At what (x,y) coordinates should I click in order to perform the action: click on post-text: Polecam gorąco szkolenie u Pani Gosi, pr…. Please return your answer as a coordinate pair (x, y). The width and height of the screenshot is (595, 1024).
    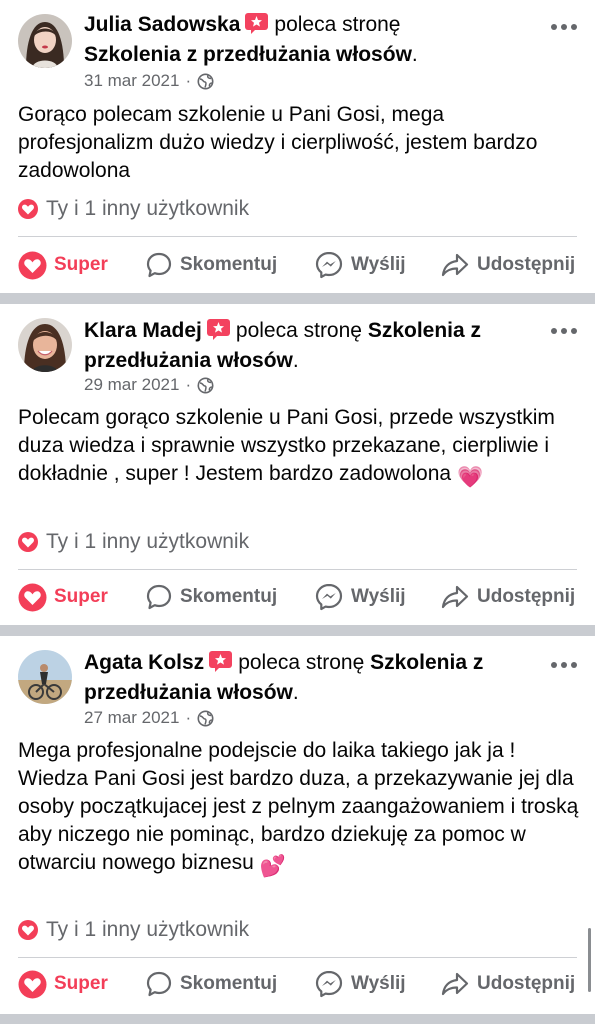
    Looking at the image, I should click on (299, 448).